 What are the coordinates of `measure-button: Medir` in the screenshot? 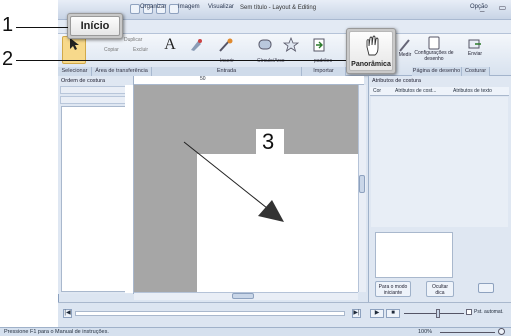 It's located at (405, 49).